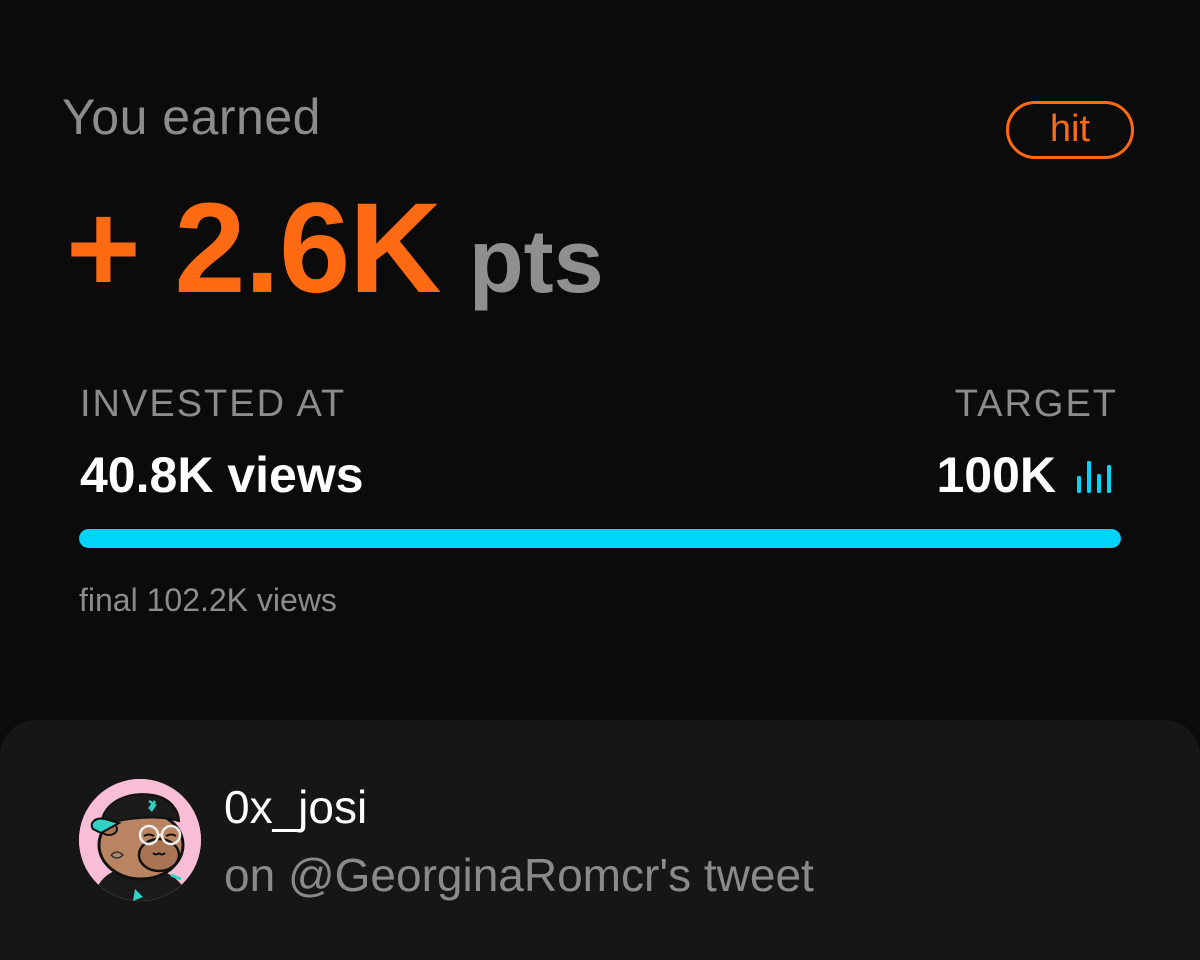 The height and width of the screenshot is (960, 1200). What do you see at coordinates (191, 117) in the screenshot?
I see `earned-label: You earned` at bounding box center [191, 117].